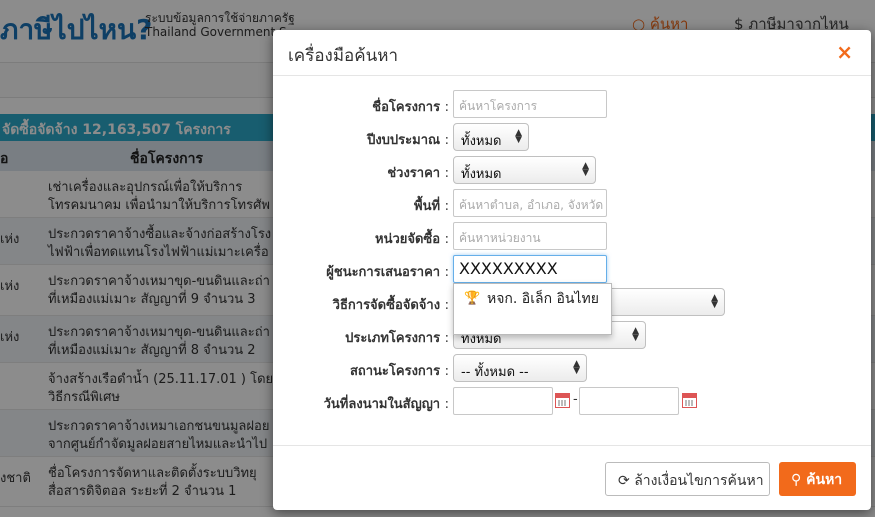 This screenshot has height=517, width=875. I want to click on price-range-select: ทั้งหมด ▲ ▼, so click(524, 170).